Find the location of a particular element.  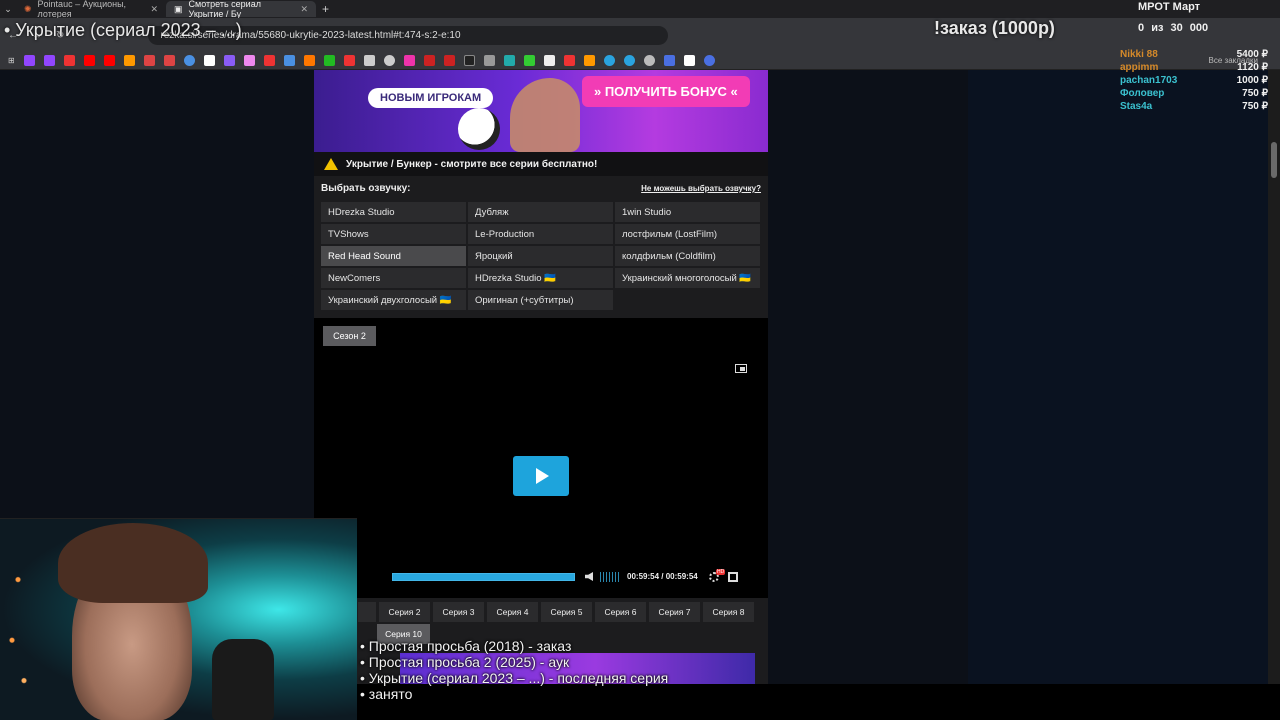

tab-rezka: ▣ Смотреть сериал Укрытие / Бу ✕ is located at coordinates (241, 9).